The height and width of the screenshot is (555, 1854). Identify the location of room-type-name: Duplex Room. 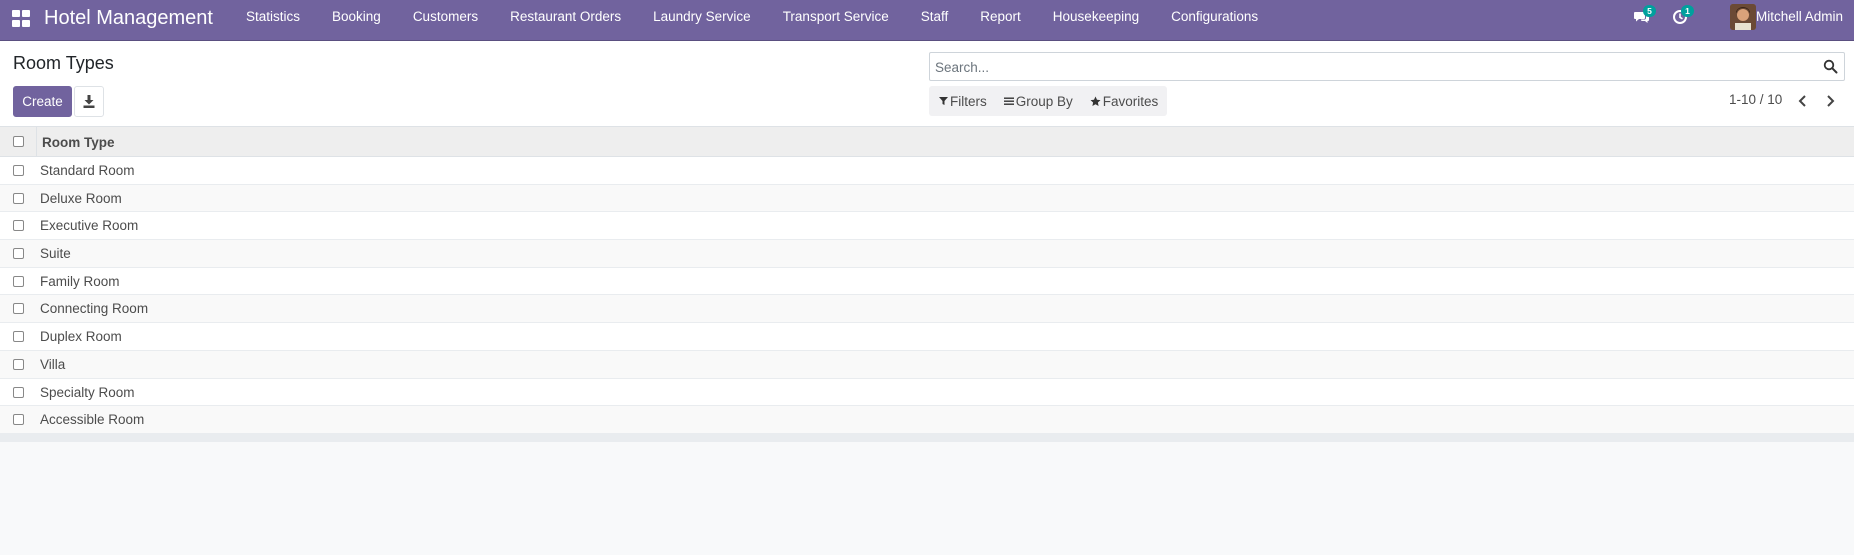
(81, 337).